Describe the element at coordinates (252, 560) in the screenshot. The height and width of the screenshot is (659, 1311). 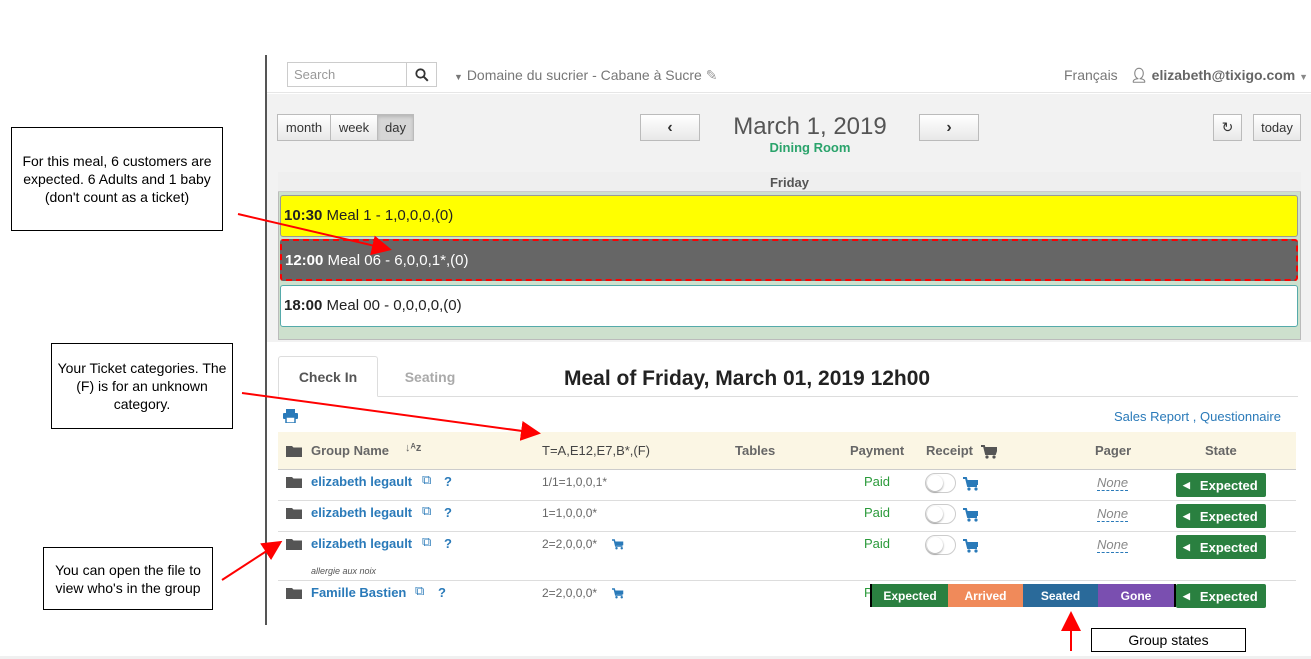
I see `arrow-to-folder` at that location.